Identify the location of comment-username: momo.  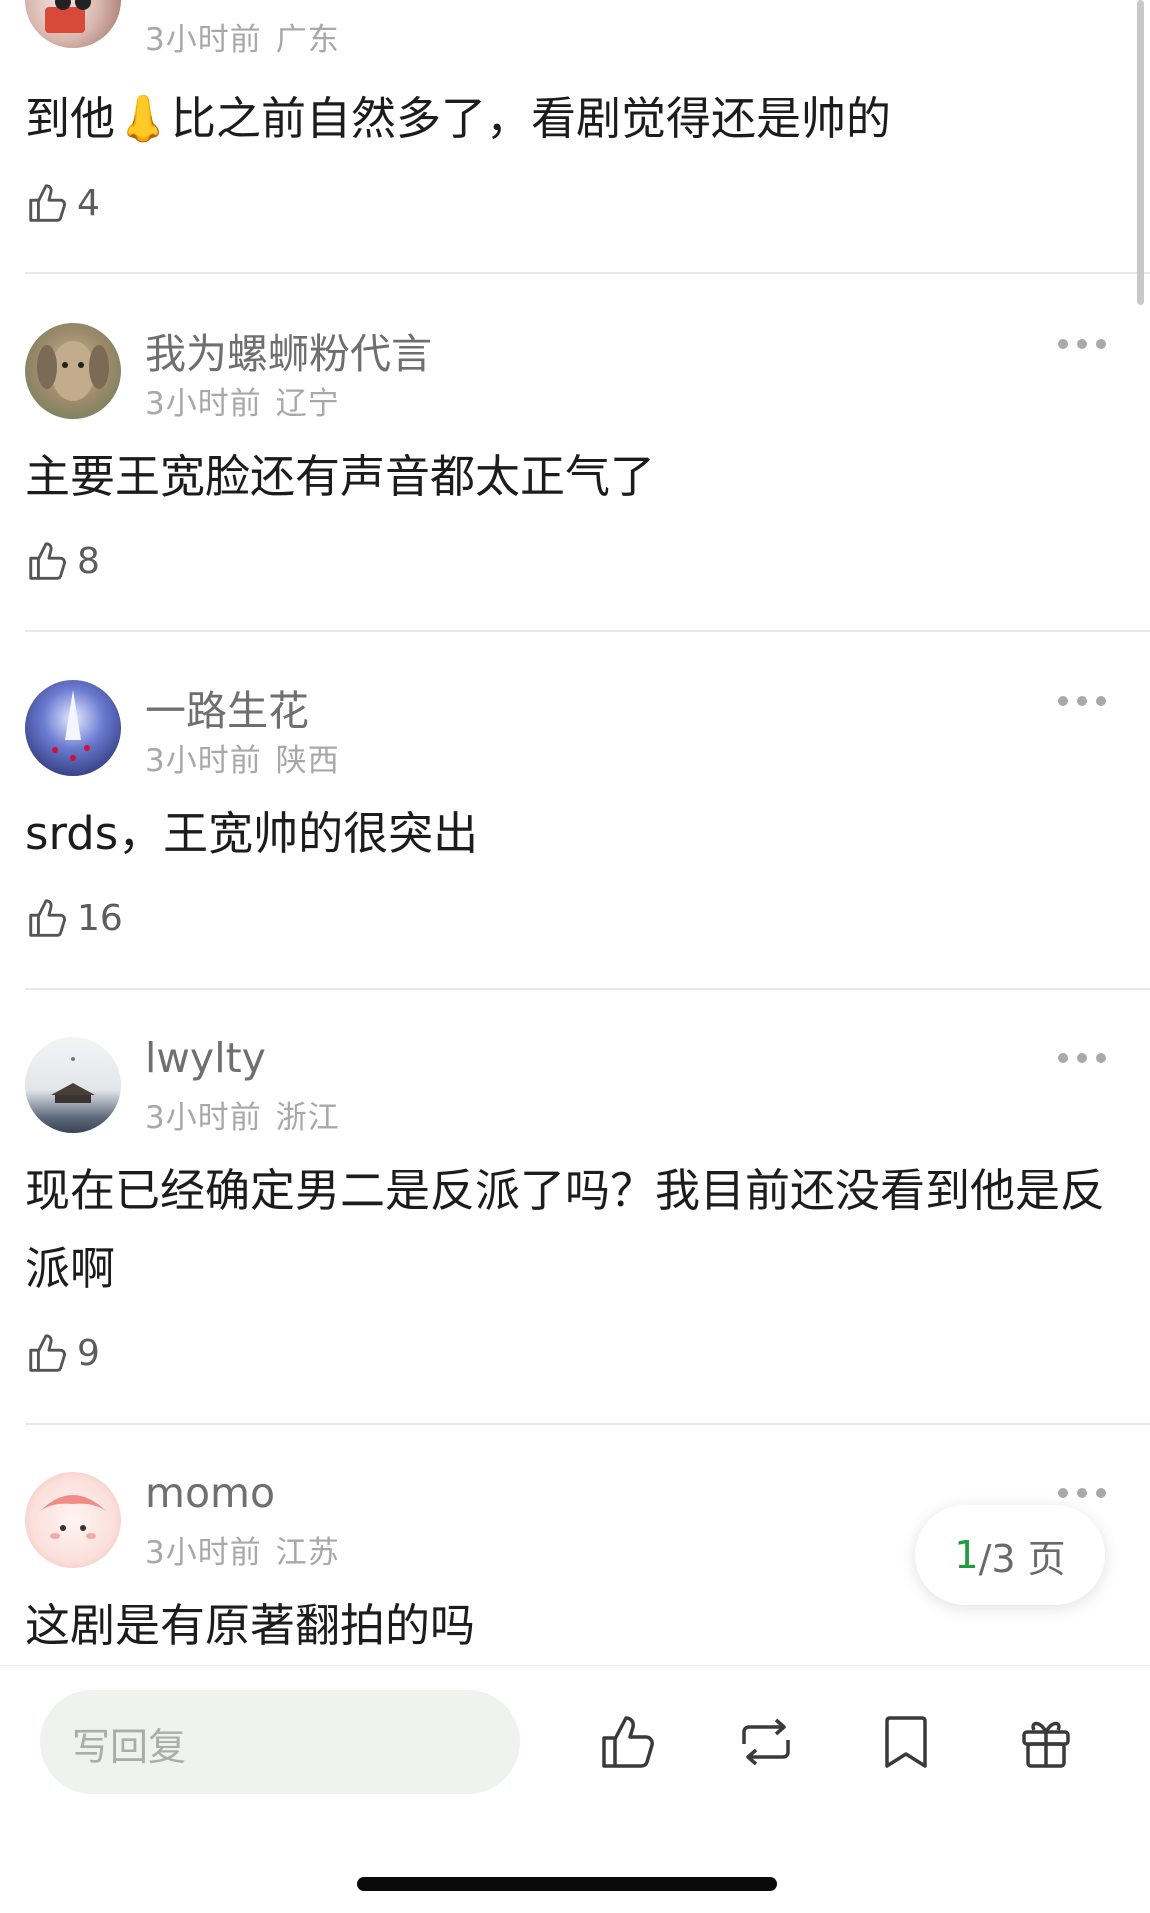
(210, 1493).